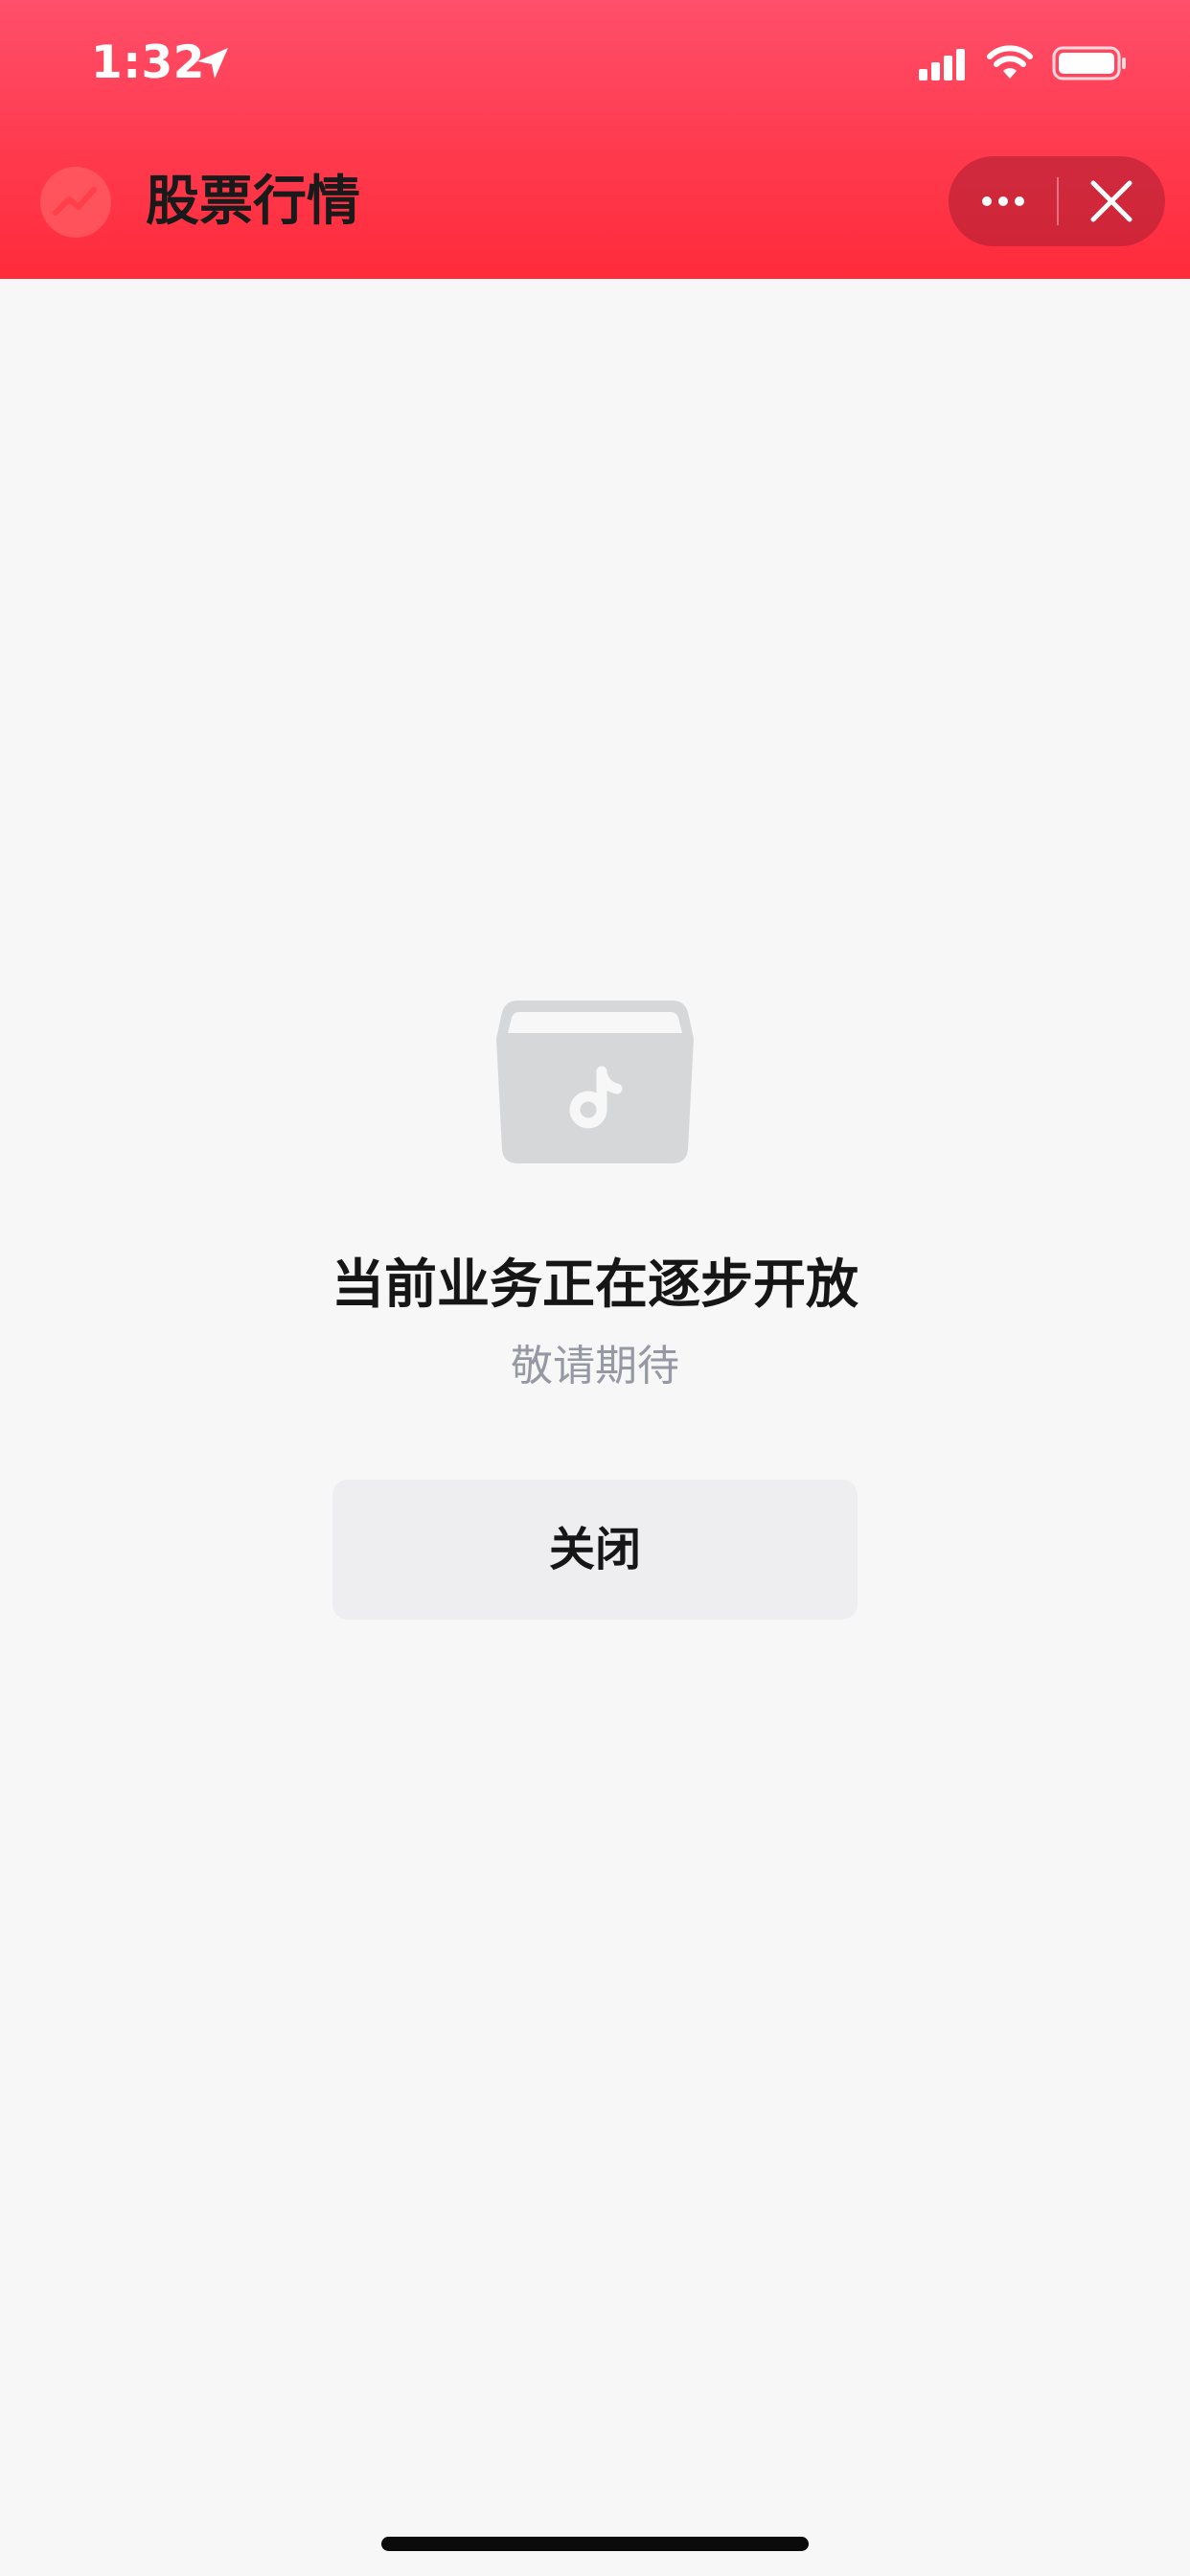 This screenshot has height=2576, width=1190. What do you see at coordinates (595, 139) in the screenshot?
I see `mini-app-header: 1:32 股票行情` at bounding box center [595, 139].